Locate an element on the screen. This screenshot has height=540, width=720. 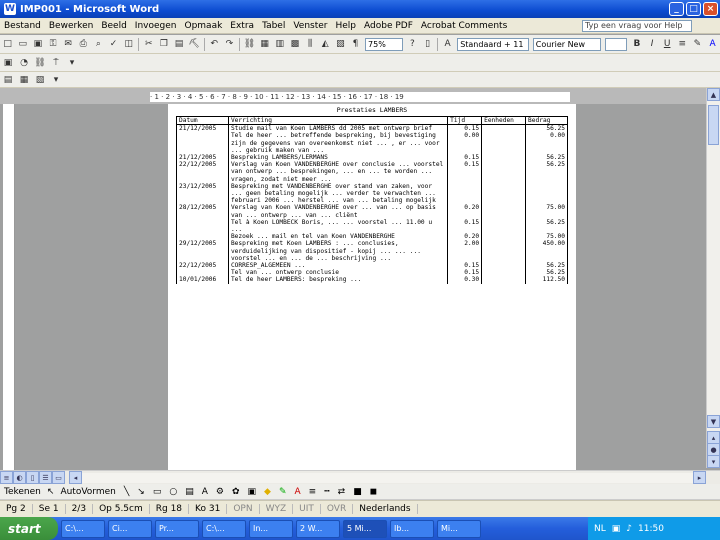
print-icon: ⎙ is located at coordinates (83, 44).